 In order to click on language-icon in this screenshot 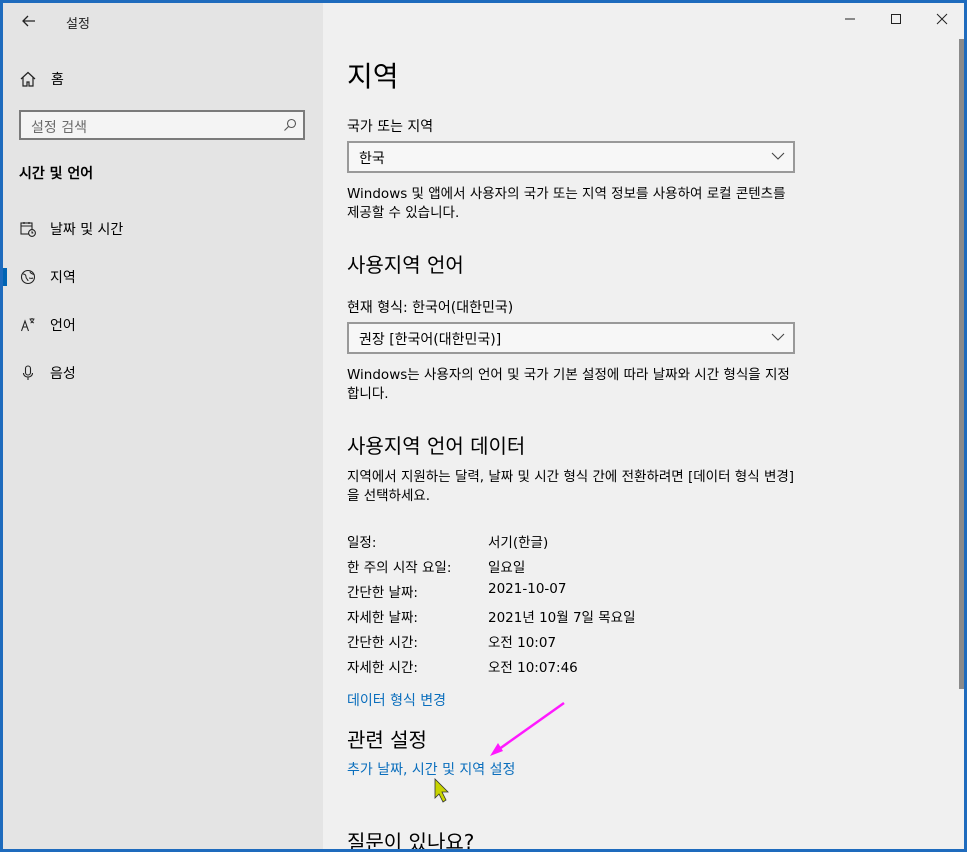, I will do `click(27, 325)`.